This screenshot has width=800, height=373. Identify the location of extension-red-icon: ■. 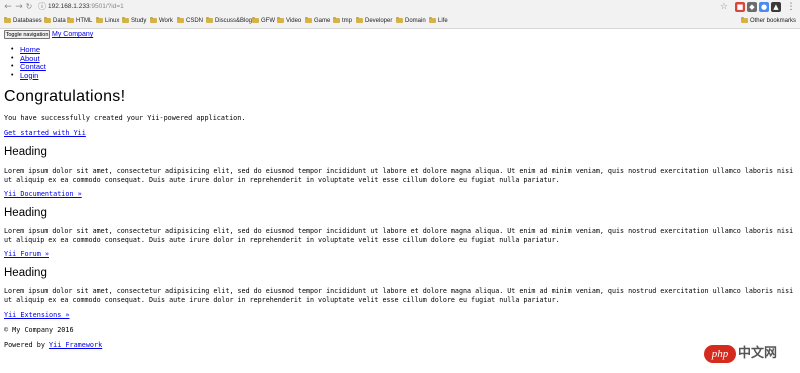
(740, 7).